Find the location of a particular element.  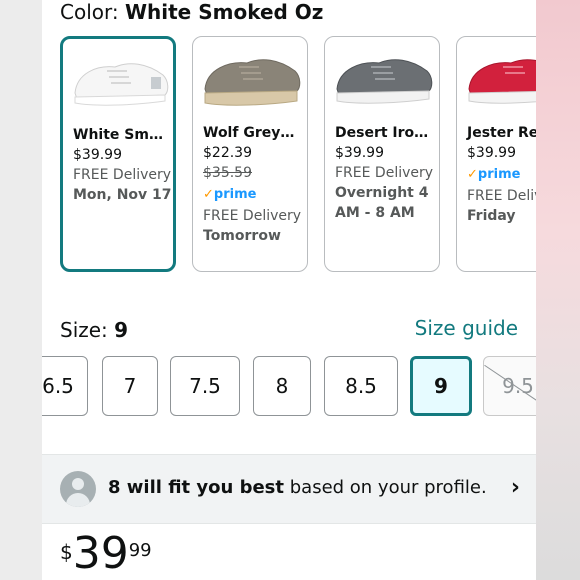

swatch-list-price: $35.59 is located at coordinates (227, 173).